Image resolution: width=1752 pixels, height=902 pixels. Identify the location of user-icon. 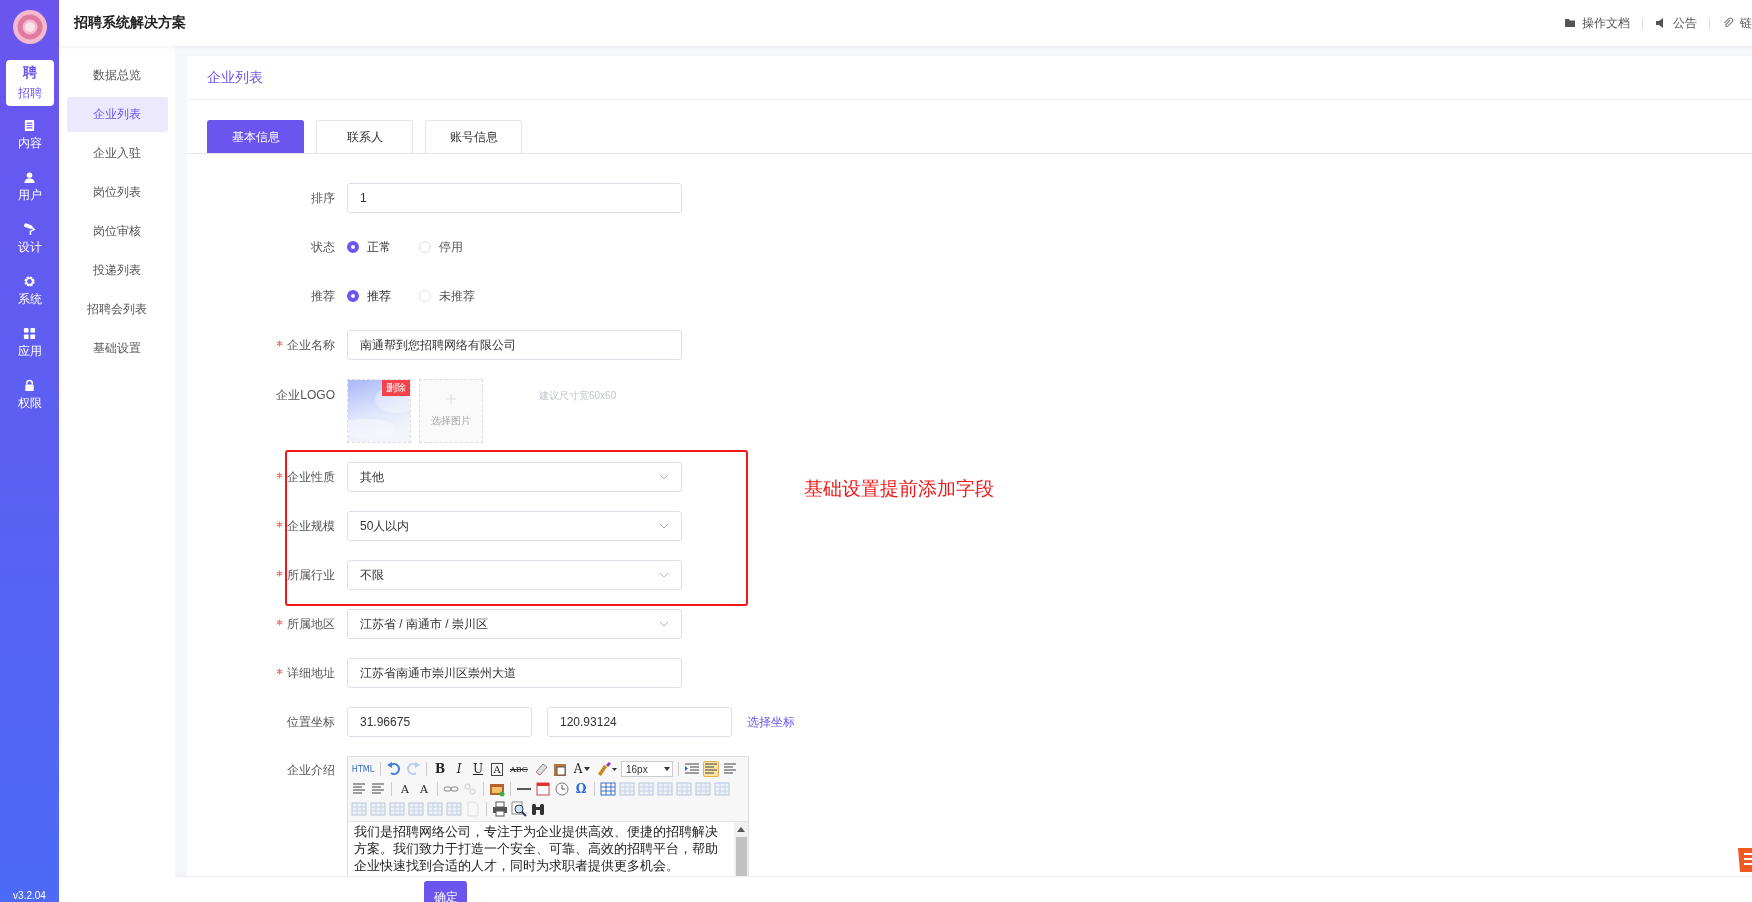
(29, 177).